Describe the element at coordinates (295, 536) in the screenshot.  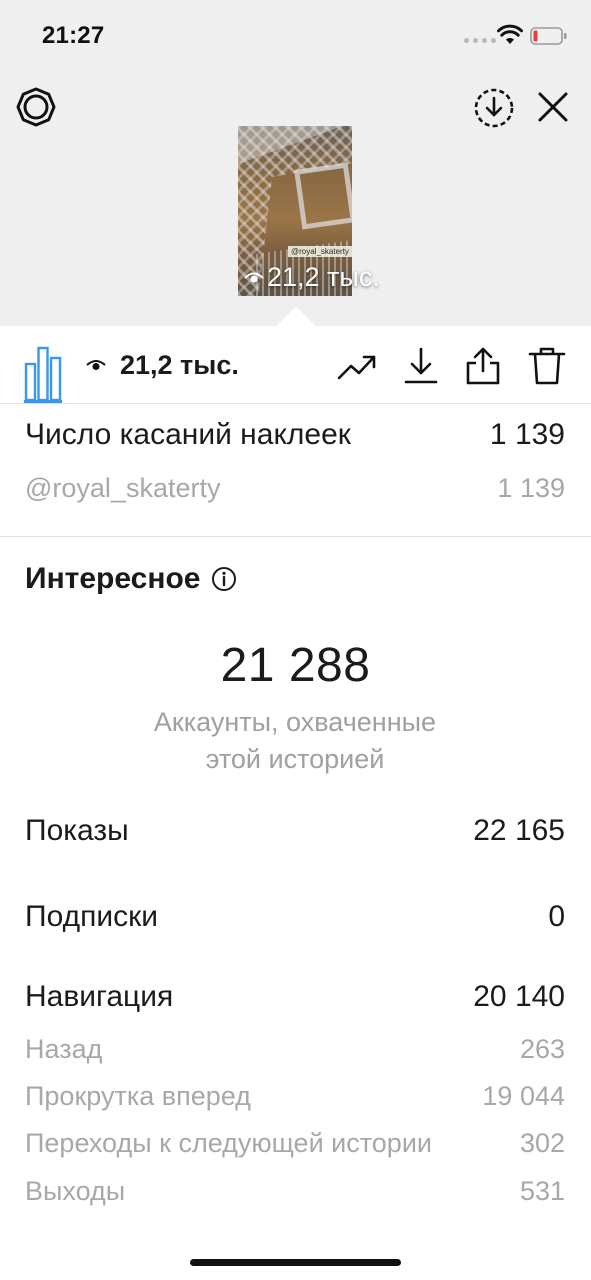
I see `section-divider` at that location.